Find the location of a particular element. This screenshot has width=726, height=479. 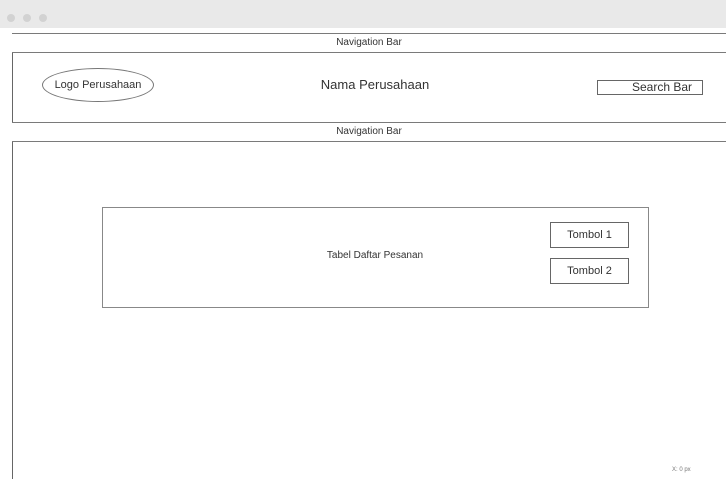

company-logo: Logo Perusahaan is located at coordinates (98, 85).